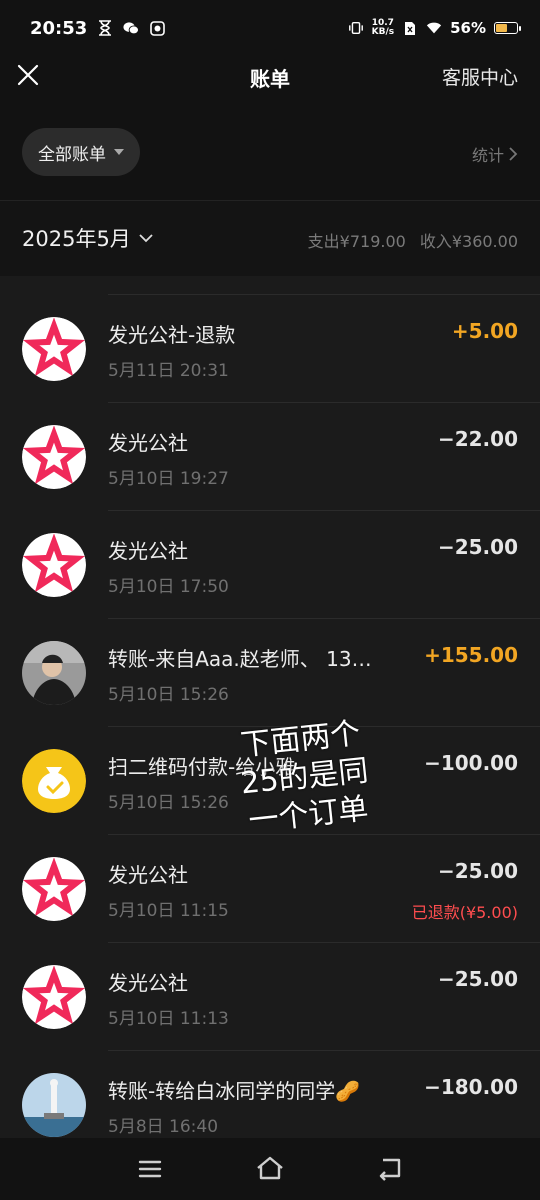 Image resolution: width=540 pixels, height=1200 pixels. What do you see at coordinates (163, 1127) in the screenshot?
I see `transaction-time: 5月8日 16:40` at bounding box center [163, 1127].